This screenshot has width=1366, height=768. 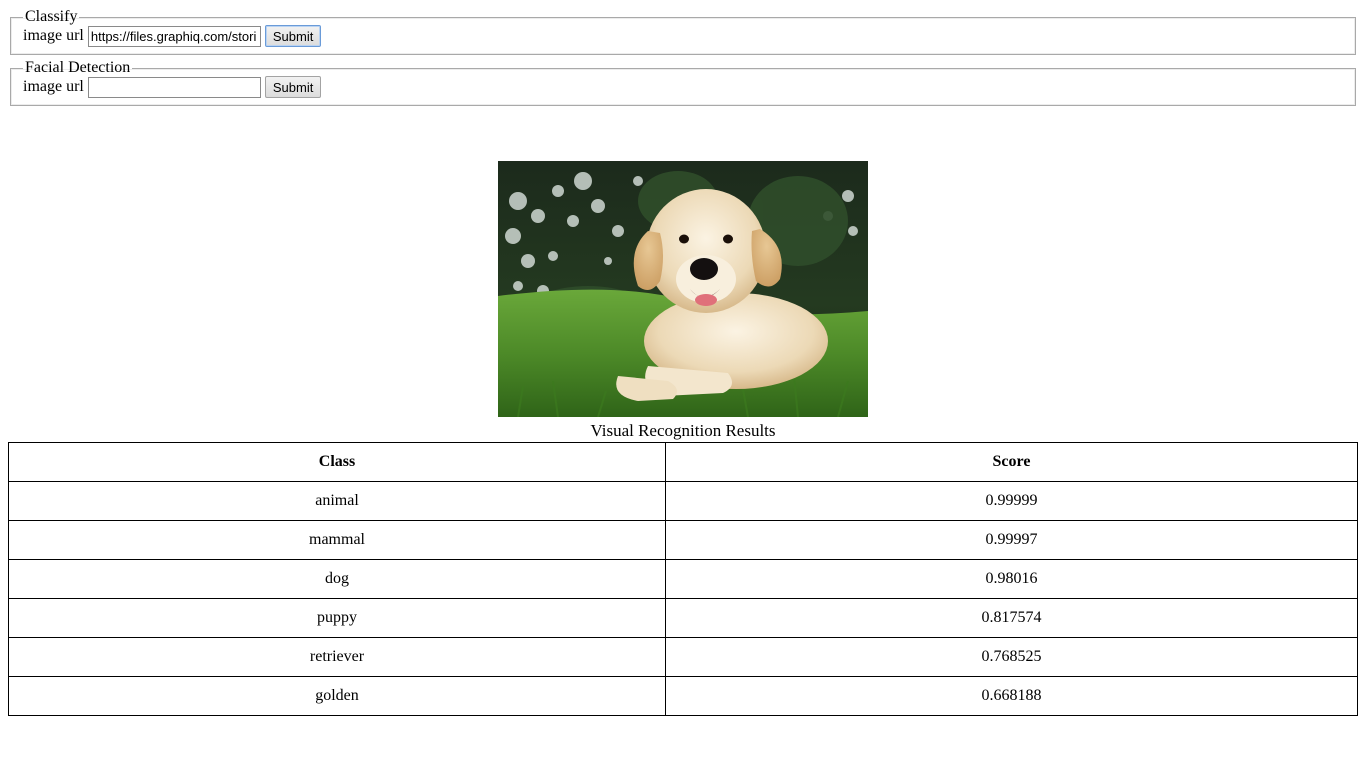 I want to click on table-row: dog 0.98016, so click(x=683, y=579).